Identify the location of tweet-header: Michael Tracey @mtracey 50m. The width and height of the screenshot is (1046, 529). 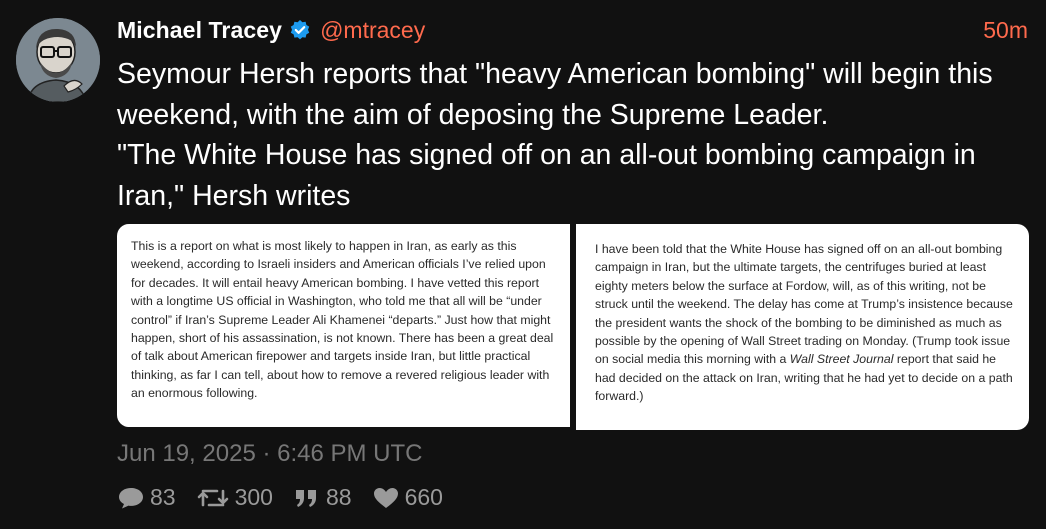
(572, 30).